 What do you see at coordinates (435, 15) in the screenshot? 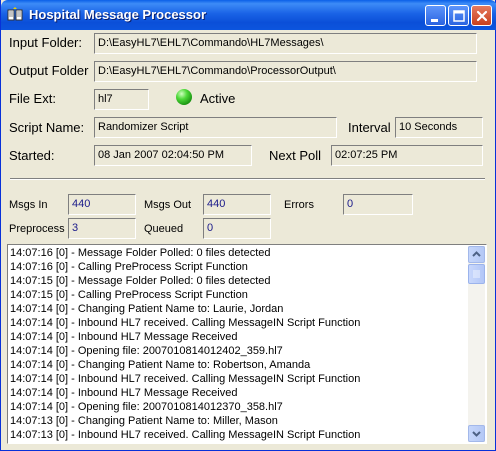
I see `minimize-button` at bounding box center [435, 15].